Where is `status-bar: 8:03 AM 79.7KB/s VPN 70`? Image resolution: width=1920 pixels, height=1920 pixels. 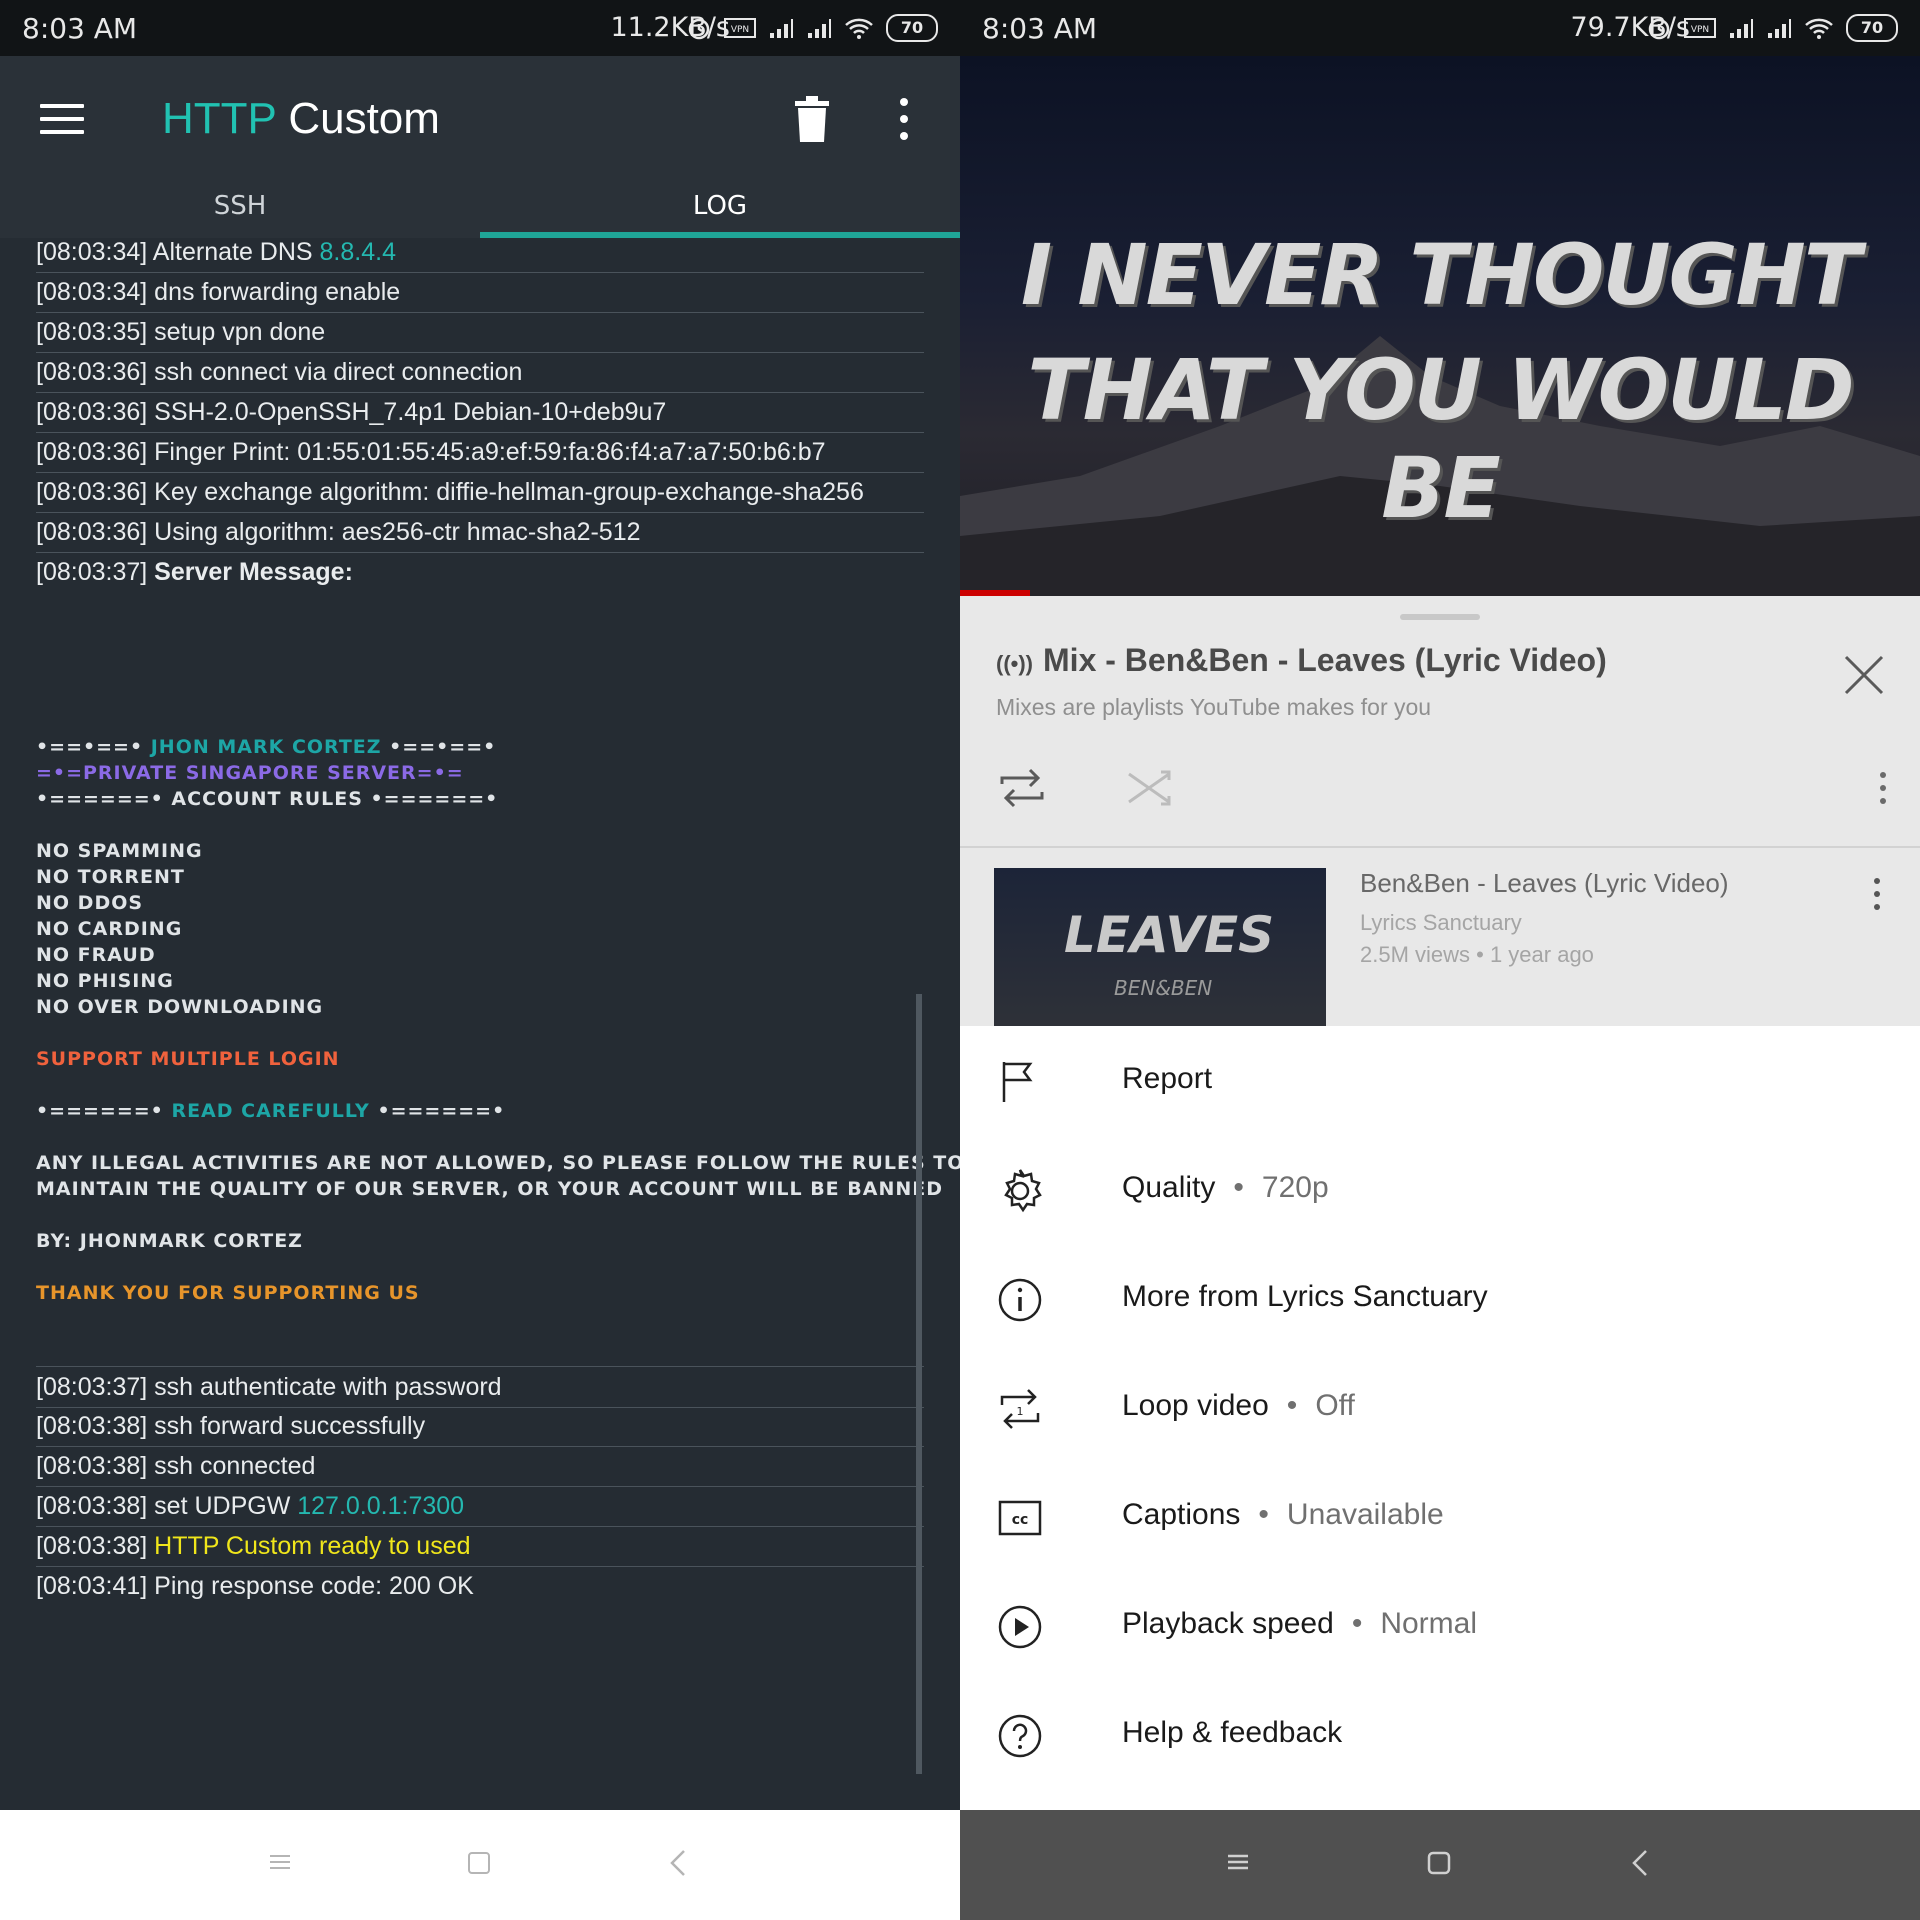 status-bar: 8:03 AM 79.7KB/s VPN 70 is located at coordinates (1440, 28).